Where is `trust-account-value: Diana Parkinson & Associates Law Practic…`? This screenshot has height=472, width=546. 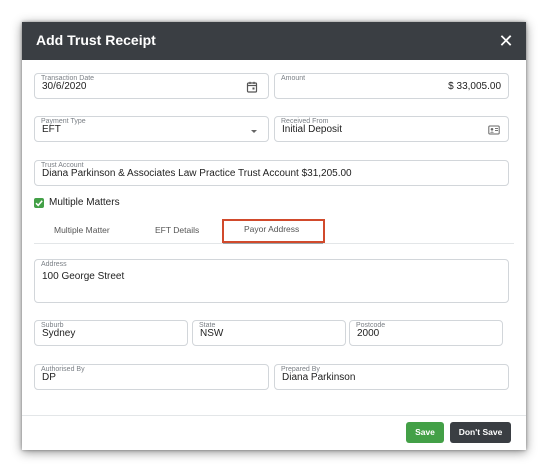
trust-account-value: Diana Parkinson & Associates Law Practic… is located at coordinates (197, 173).